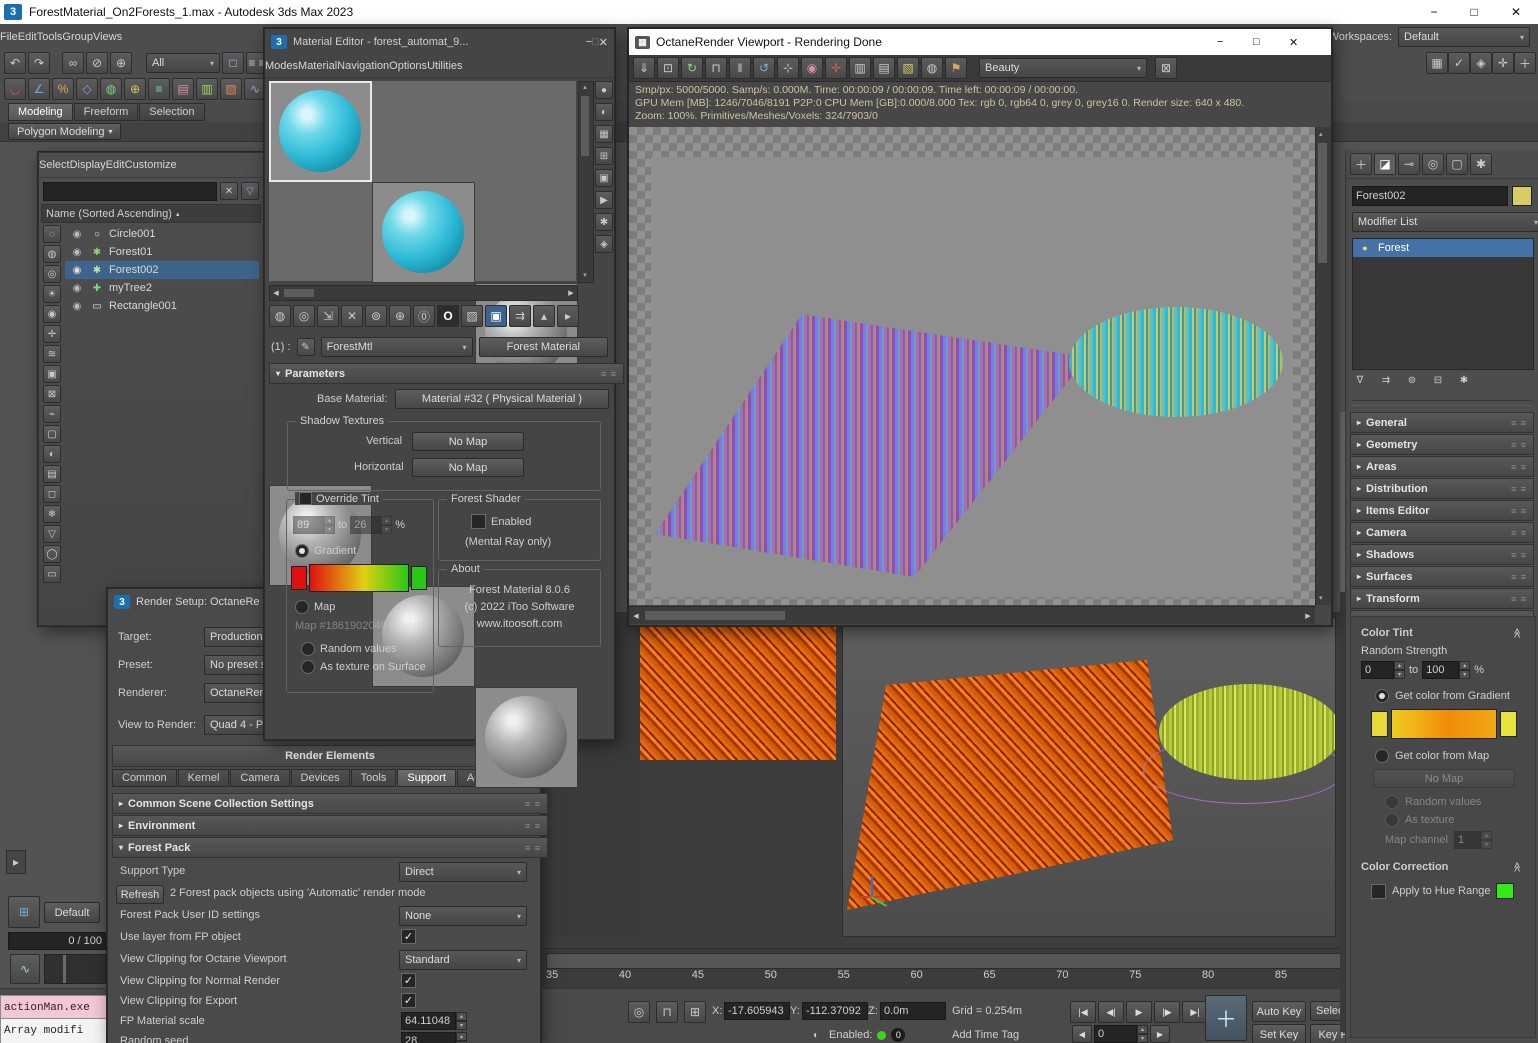 The image size is (1538, 1043). What do you see at coordinates (985, 1035) in the screenshot?
I see `add-time-tag: Add Time Tag` at bounding box center [985, 1035].